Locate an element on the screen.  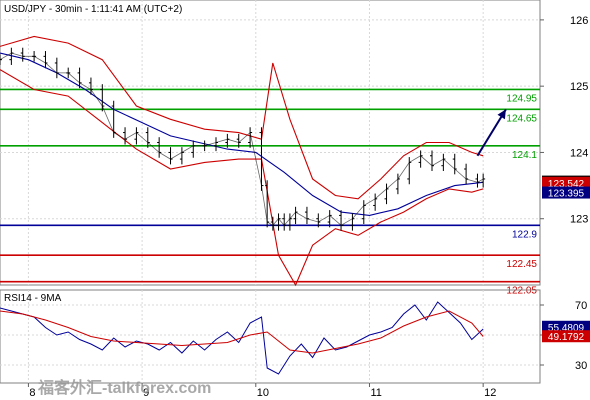
x-tick-label: 10 is located at coordinates (263, 393).